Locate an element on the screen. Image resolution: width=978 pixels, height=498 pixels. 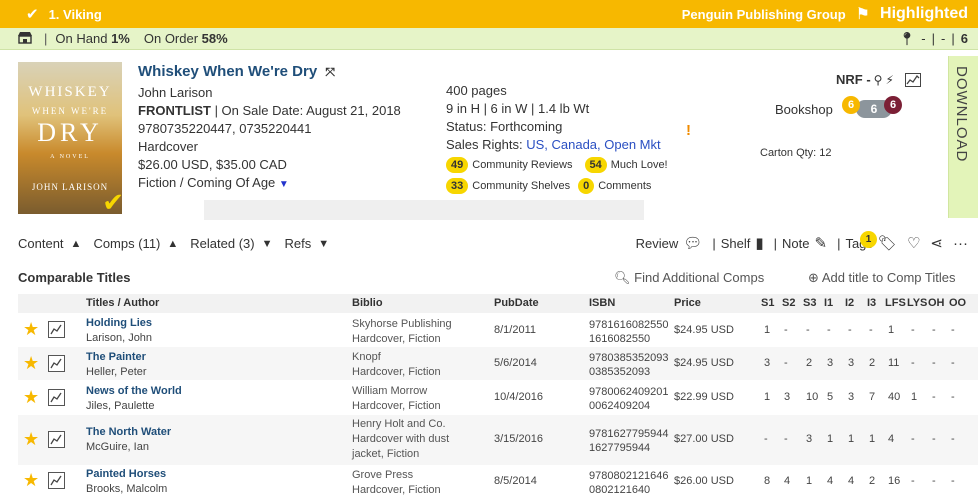
check-icon: ✔ is located at coordinates (32, 14).